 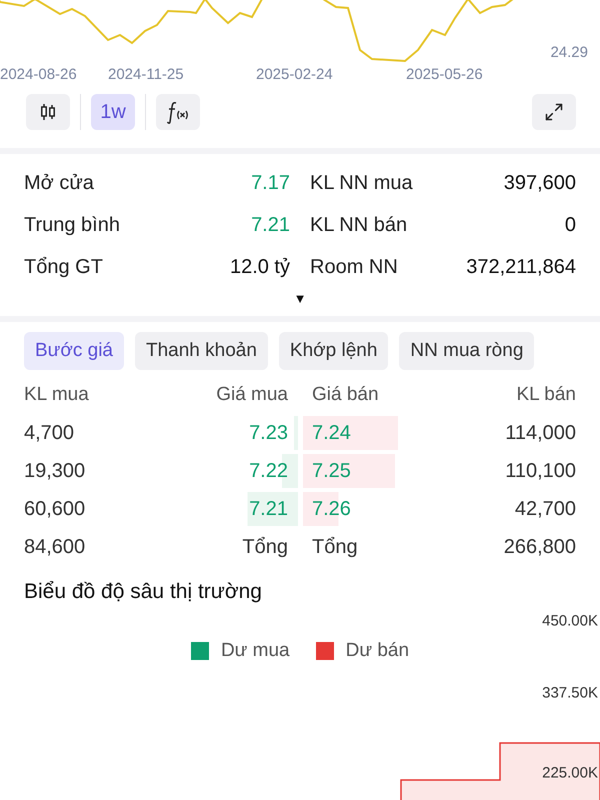 What do you see at coordinates (354, 267) in the screenshot?
I see `stat-label: Room NN` at bounding box center [354, 267].